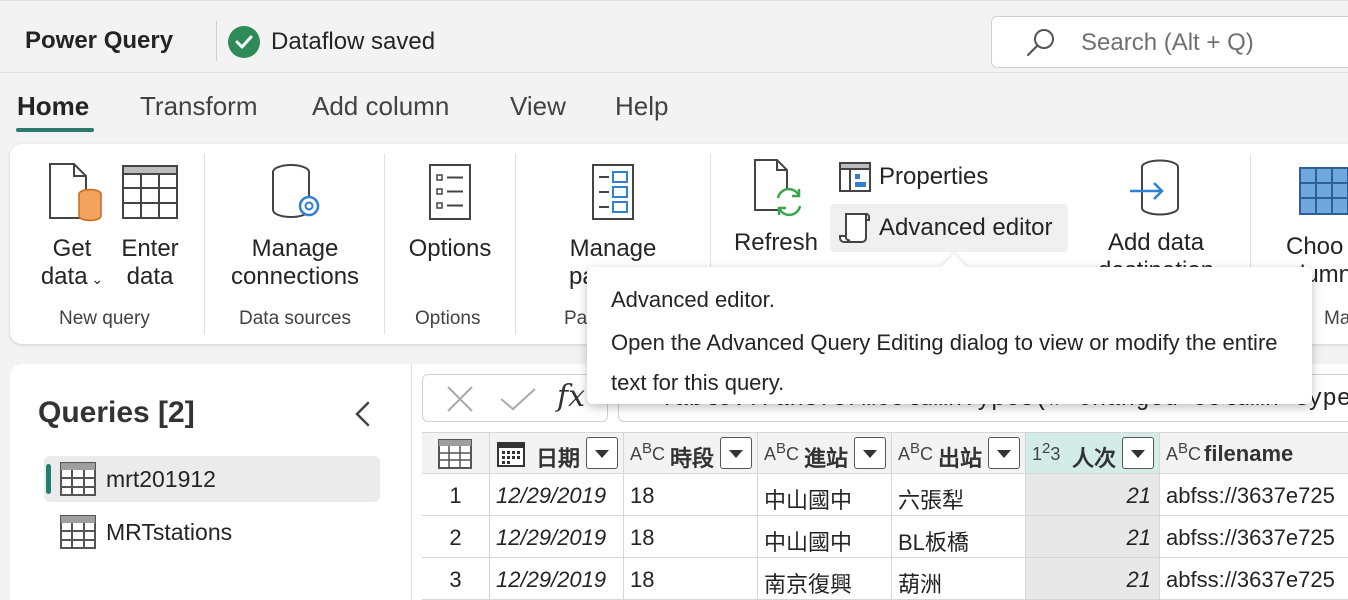 The image size is (1348, 600). I want to click on number-type-icon: 123, so click(1046, 452).